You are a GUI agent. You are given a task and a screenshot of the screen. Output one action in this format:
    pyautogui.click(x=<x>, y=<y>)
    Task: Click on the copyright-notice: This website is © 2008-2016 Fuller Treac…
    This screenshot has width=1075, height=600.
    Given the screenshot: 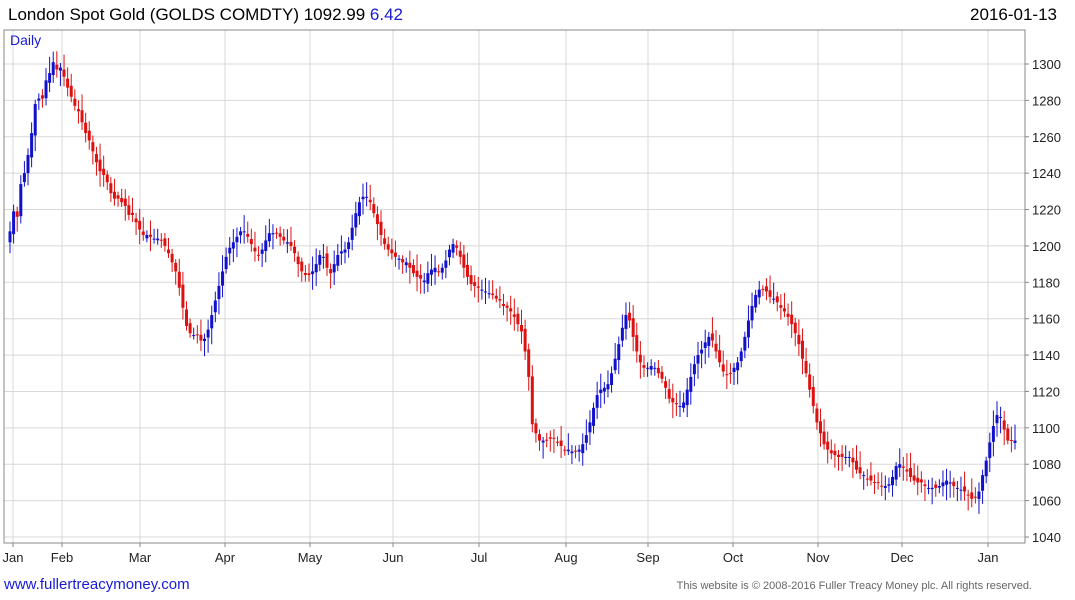 What is the action you would take?
    pyautogui.click(x=854, y=586)
    